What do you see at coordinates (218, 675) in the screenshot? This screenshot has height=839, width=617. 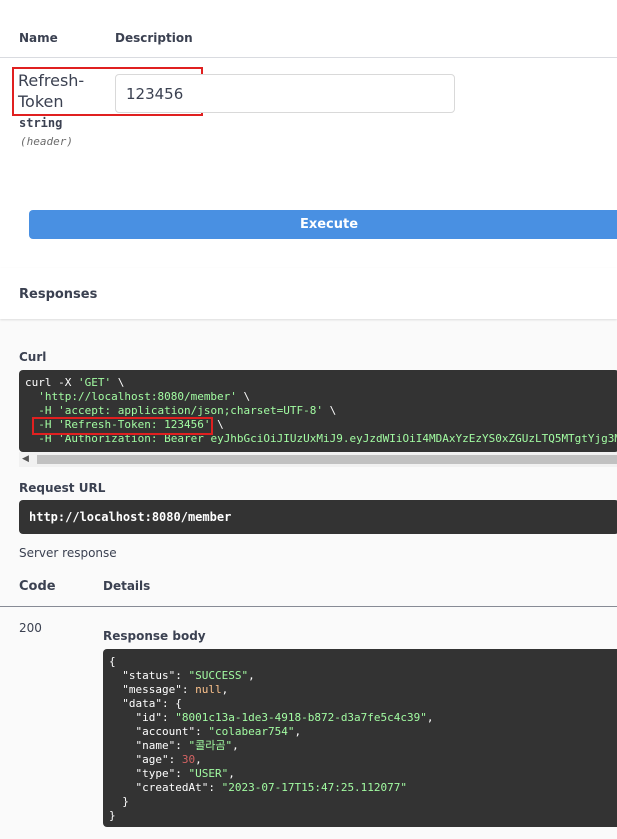 I see `json-value-status: "SUCCESS"` at bounding box center [218, 675].